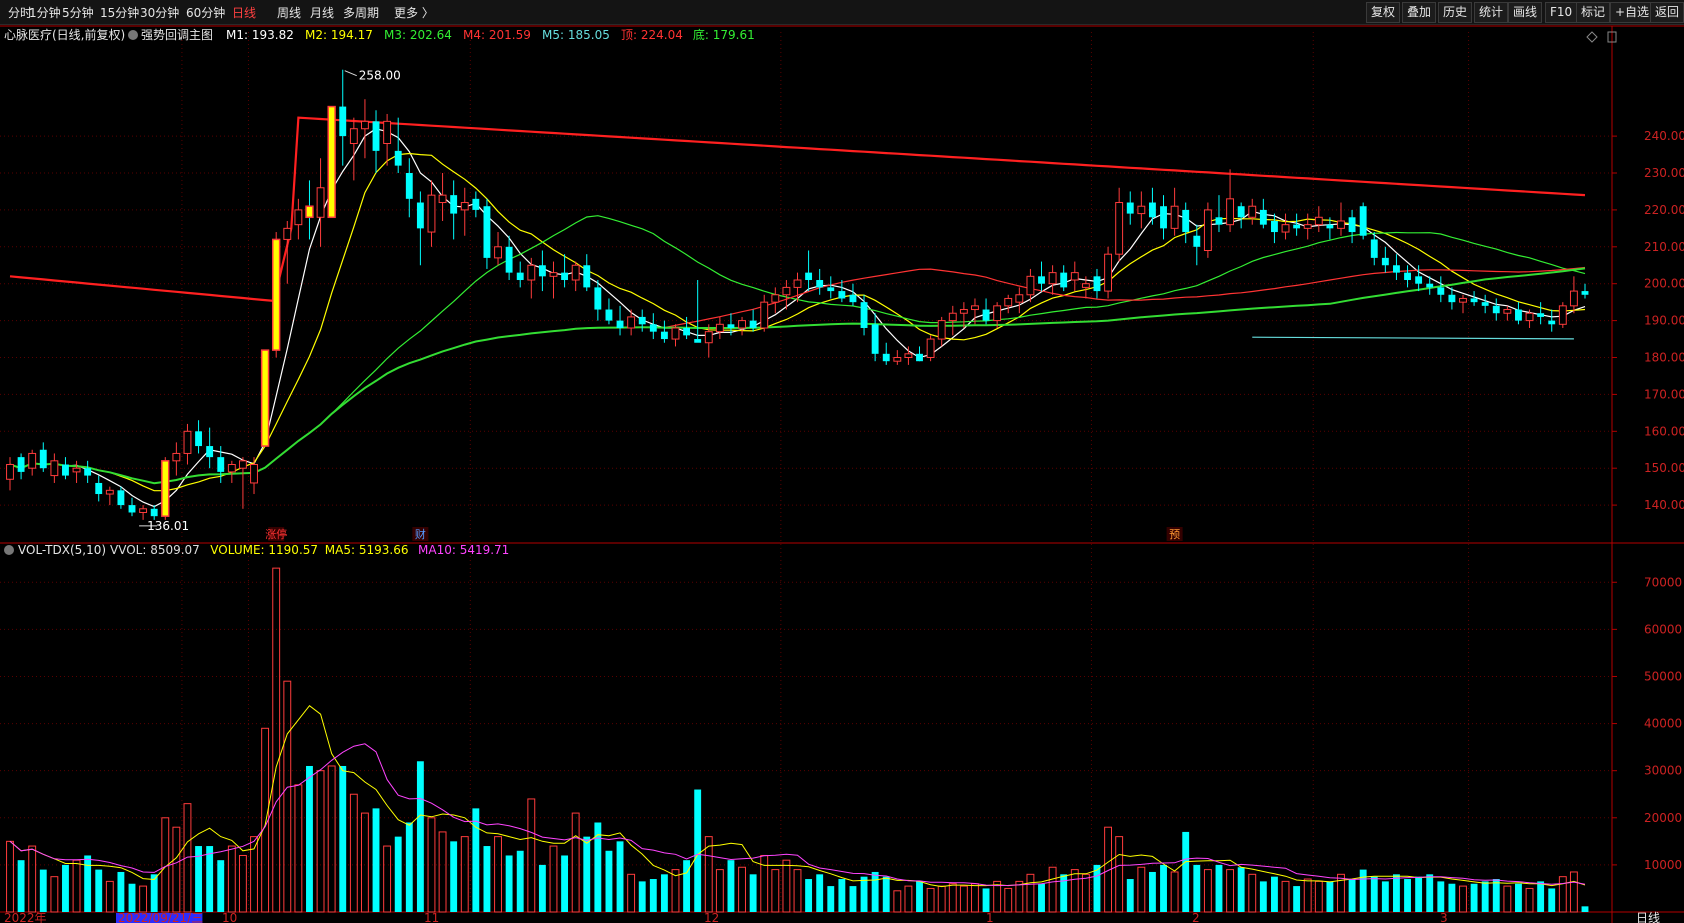 The image size is (1684, 923). What do you see at coordinates (78, 12) in the screenshot?
I see `period-tab-2: 5分钟` at bounding box center [78, 12].